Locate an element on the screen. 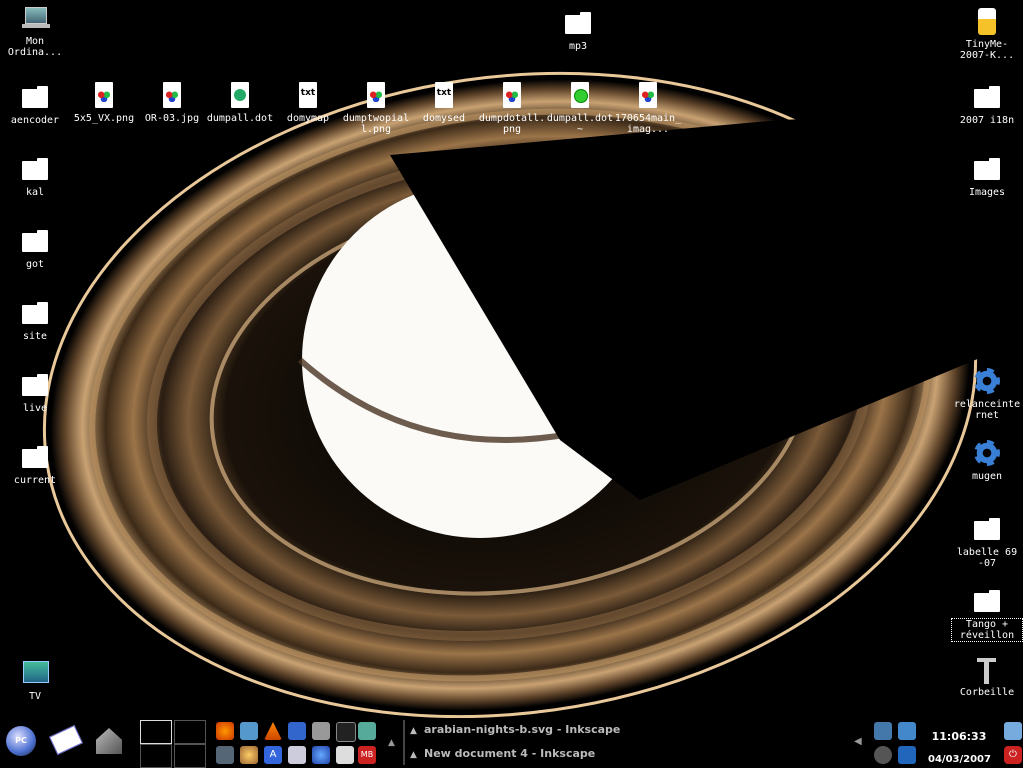  task-inkscape-new-document: ▲ New document 4 - Inkscape is located at coordinates (630, 754).